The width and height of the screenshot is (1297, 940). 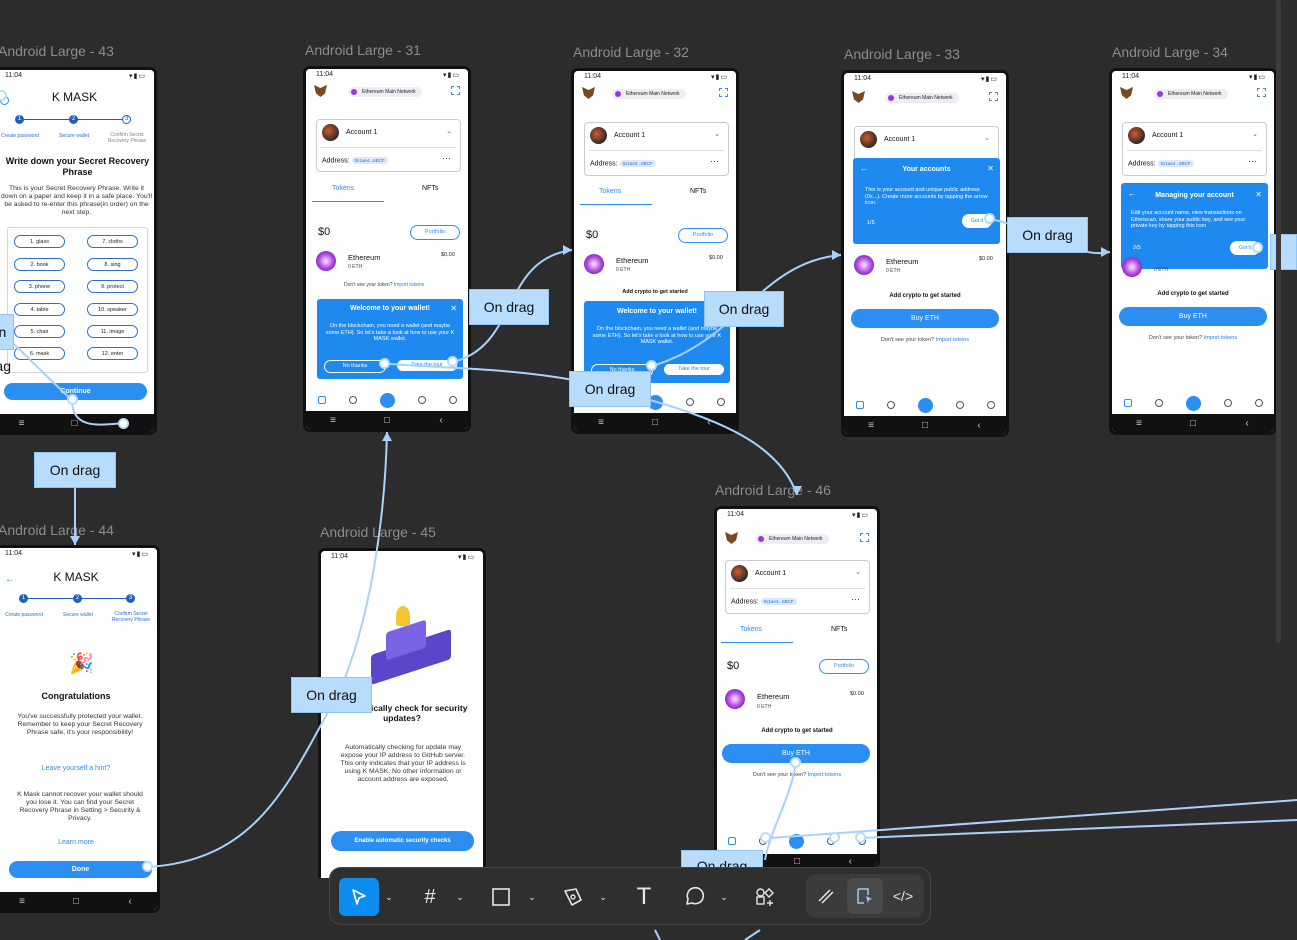 I want to click on learn-more-link: Learn more, so click(x=78, y=843).